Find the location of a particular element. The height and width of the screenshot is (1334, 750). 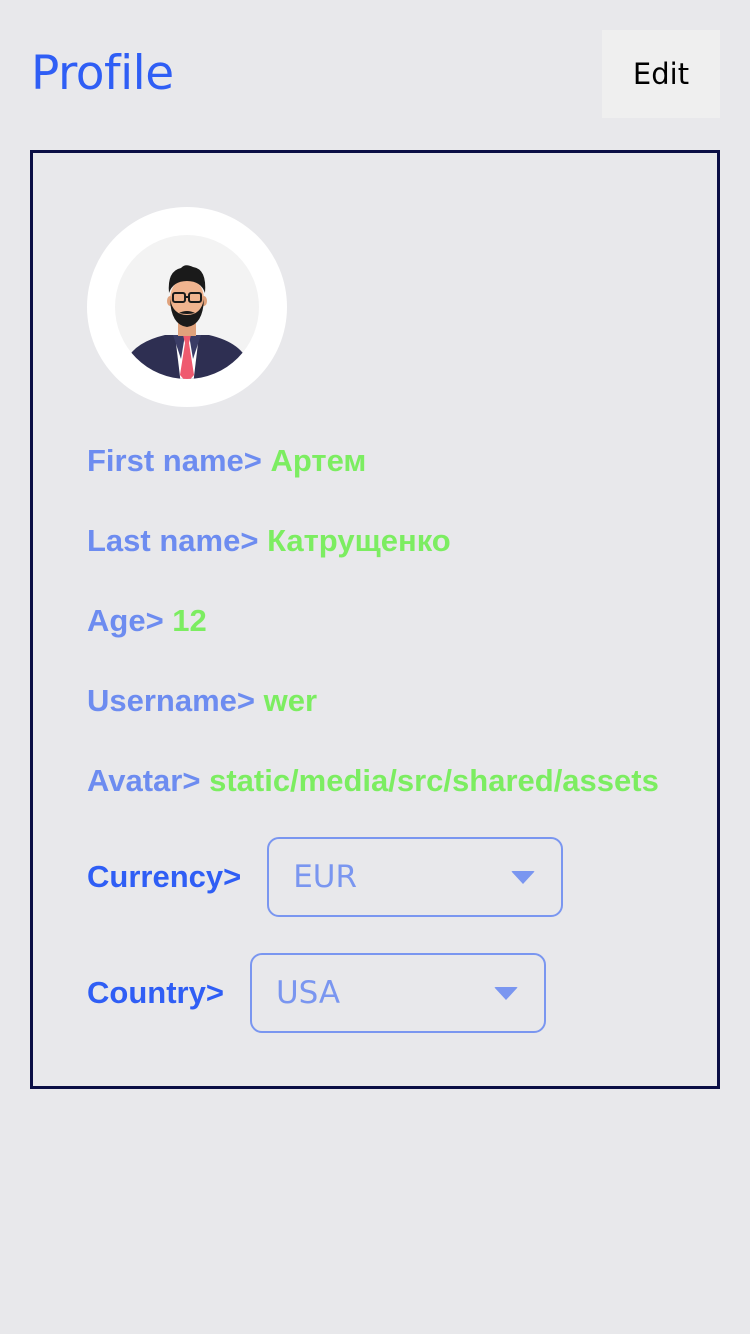

first-name-value: Артем is located at coordinates (318, 460).